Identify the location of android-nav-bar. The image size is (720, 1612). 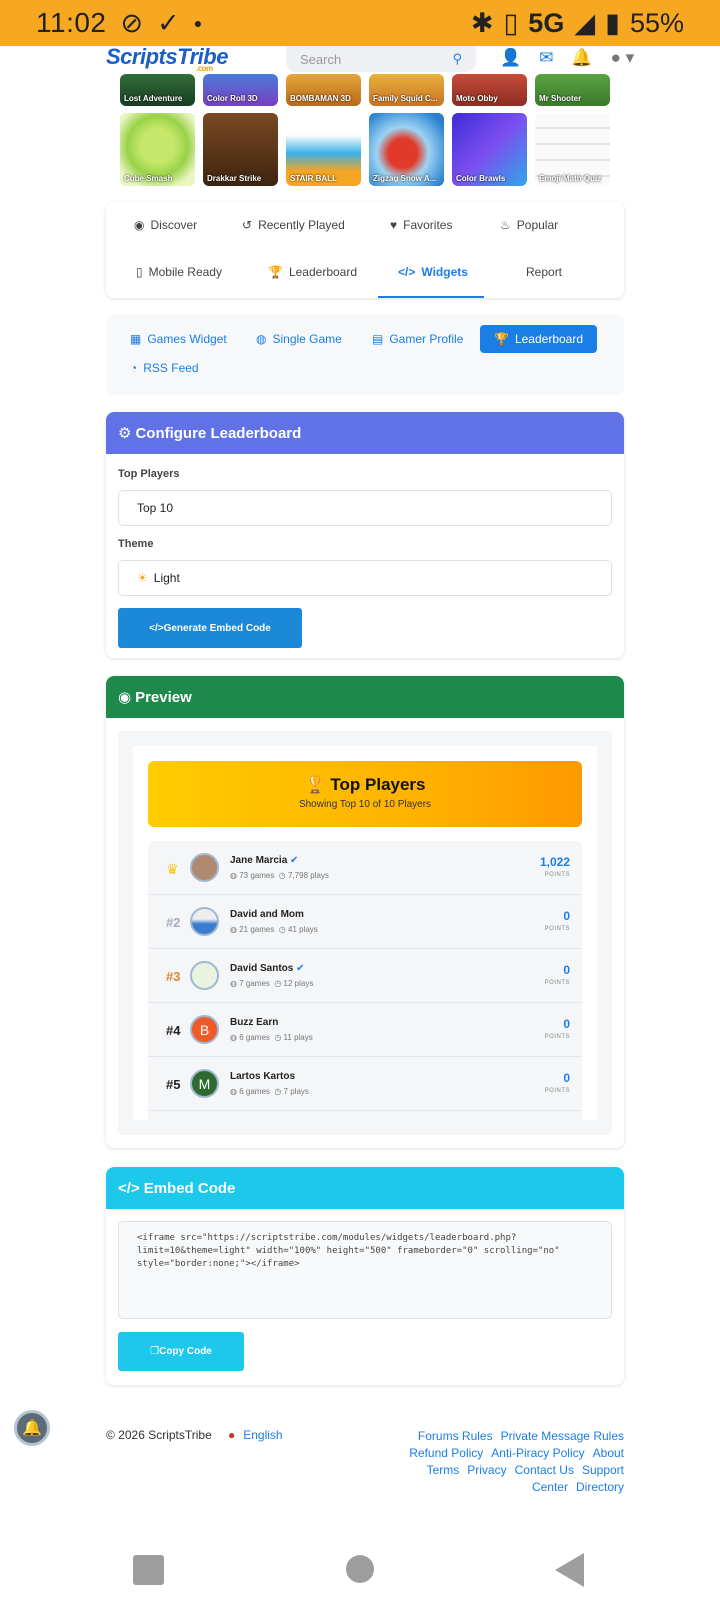
(360, 1576).